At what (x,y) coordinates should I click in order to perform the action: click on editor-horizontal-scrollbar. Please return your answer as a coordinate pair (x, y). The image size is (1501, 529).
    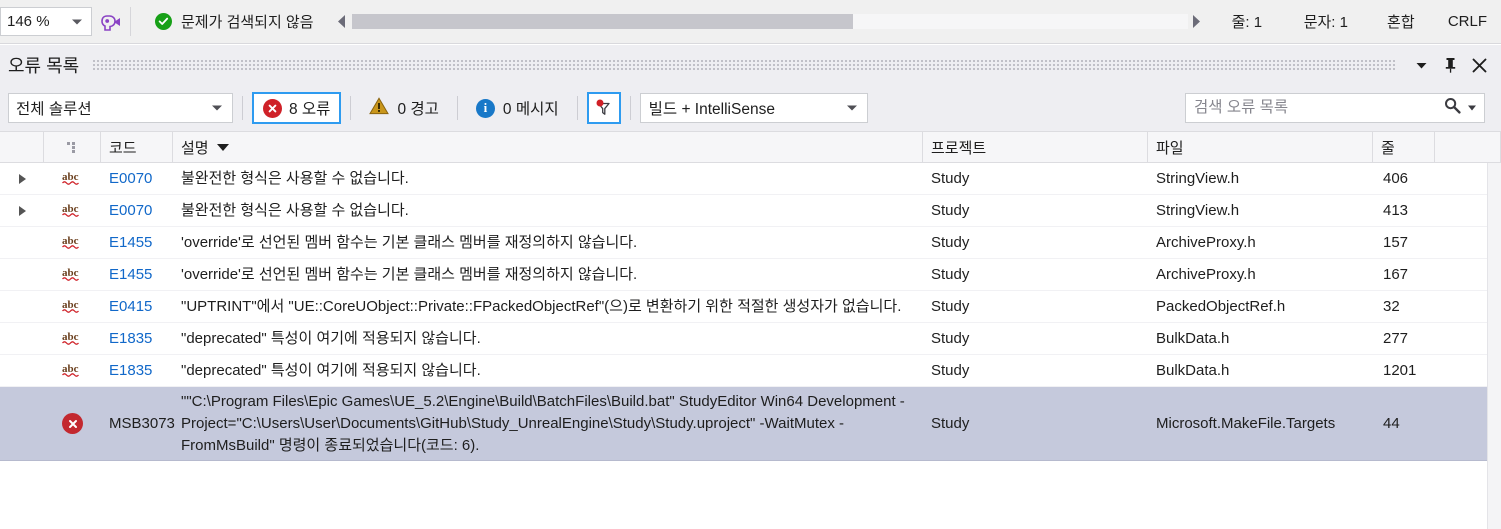
    Looking at the image, I should click on (770, 21).